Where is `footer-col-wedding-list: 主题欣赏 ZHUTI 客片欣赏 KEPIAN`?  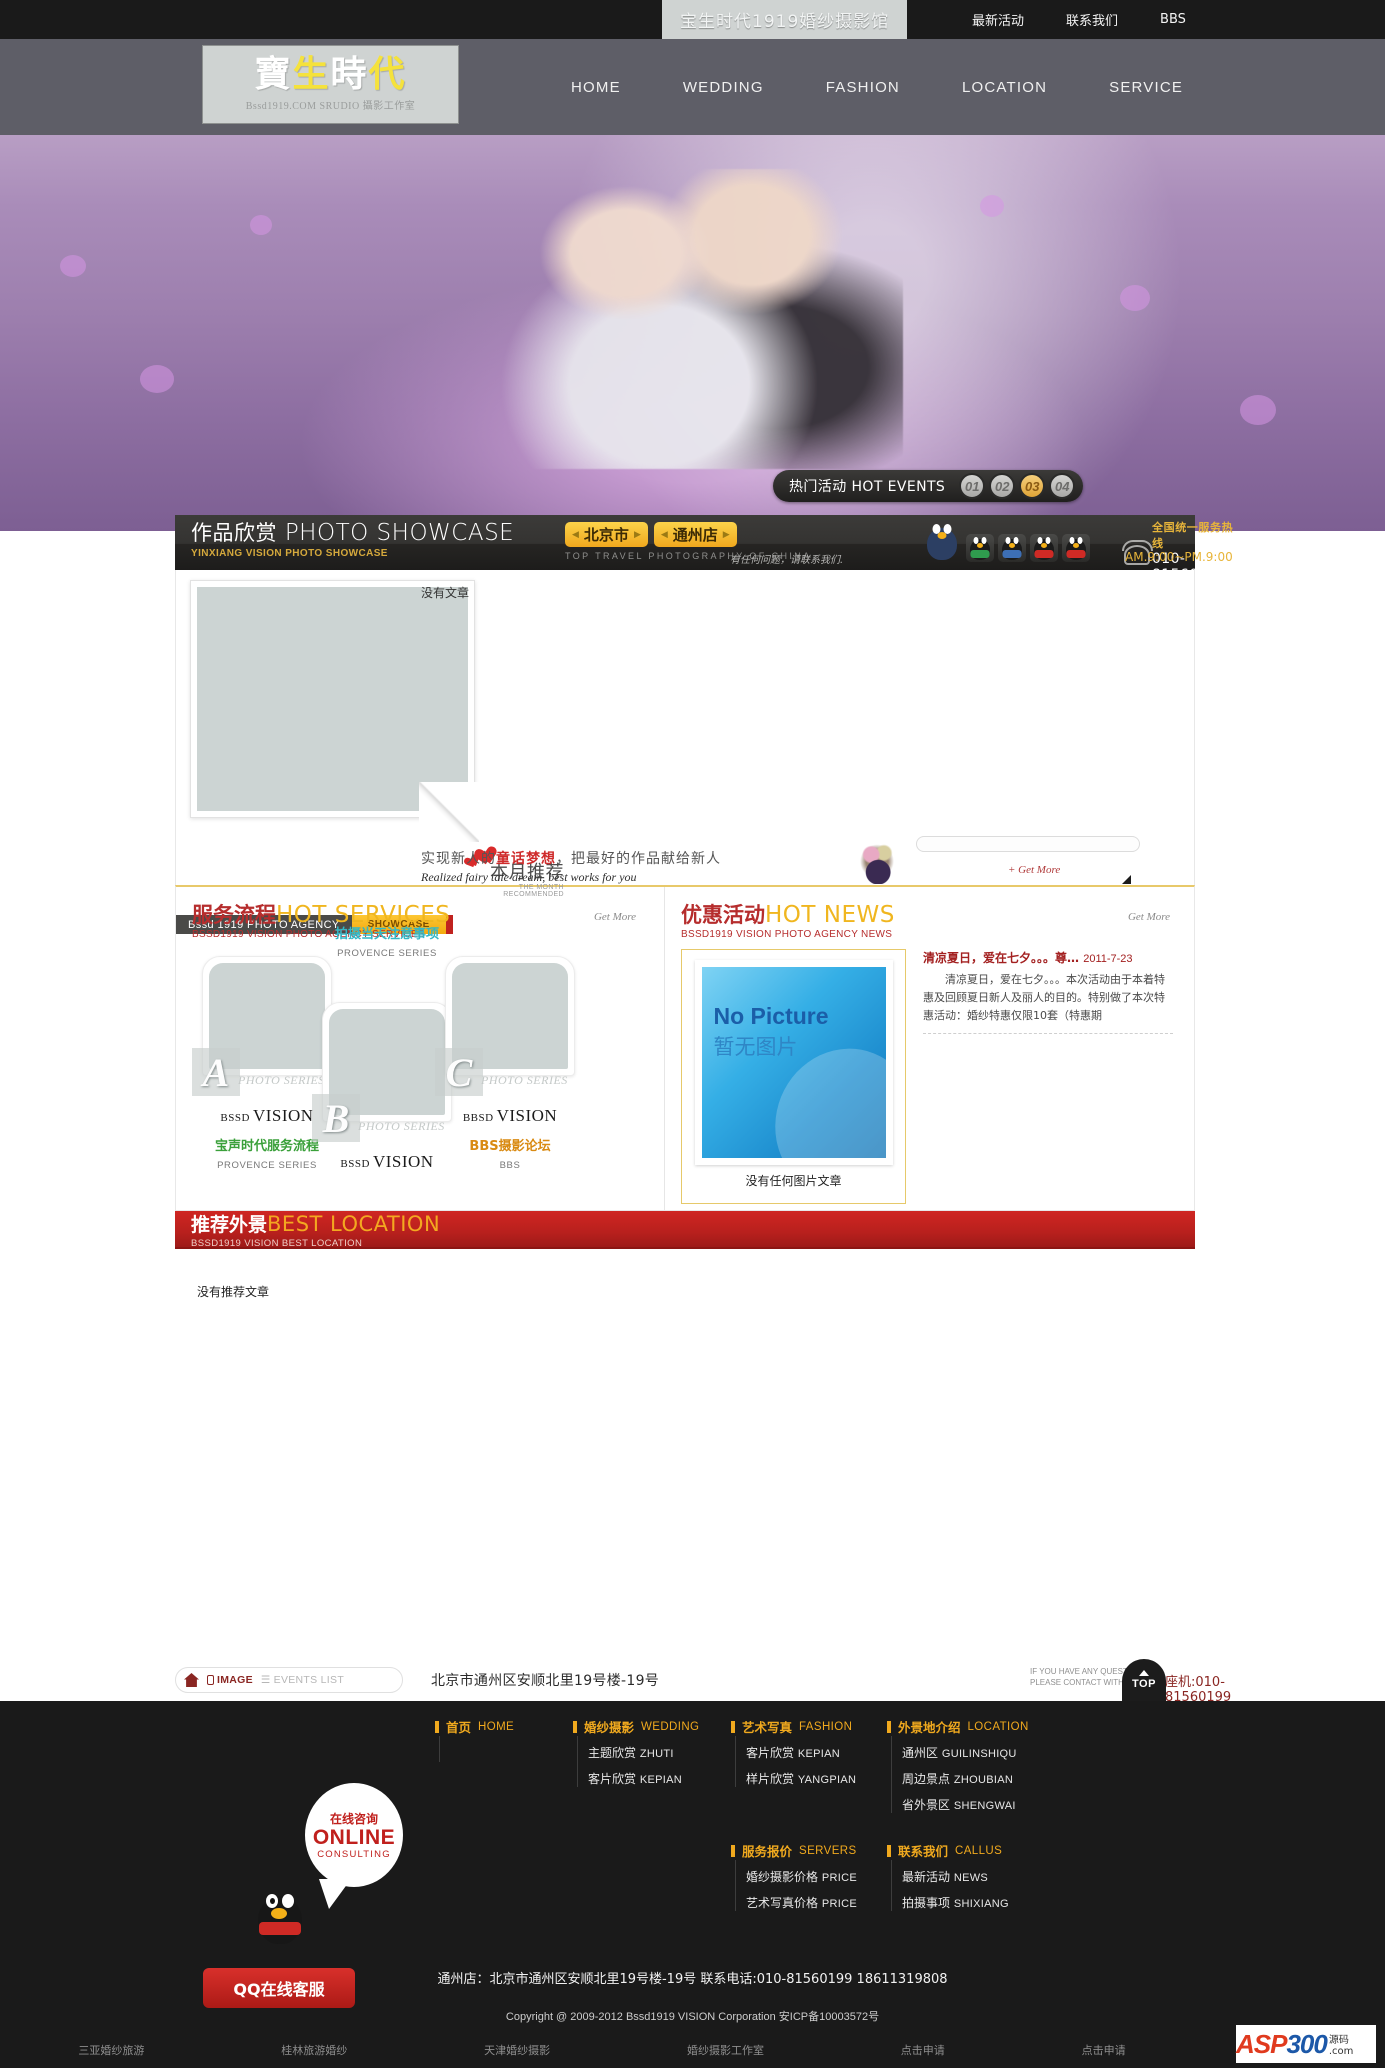 footer-col-wedding-list: 主题欣赏 ZHUTI 客片欣赏 KEPIAN is located at coordinates (650, 1761).